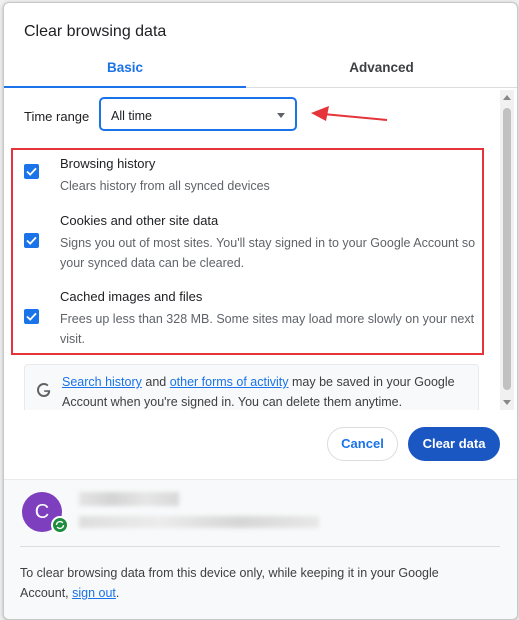  Describe the element at coordinates (108, 163) in the screenshot. I see `option-title: Browsing history` at that location.